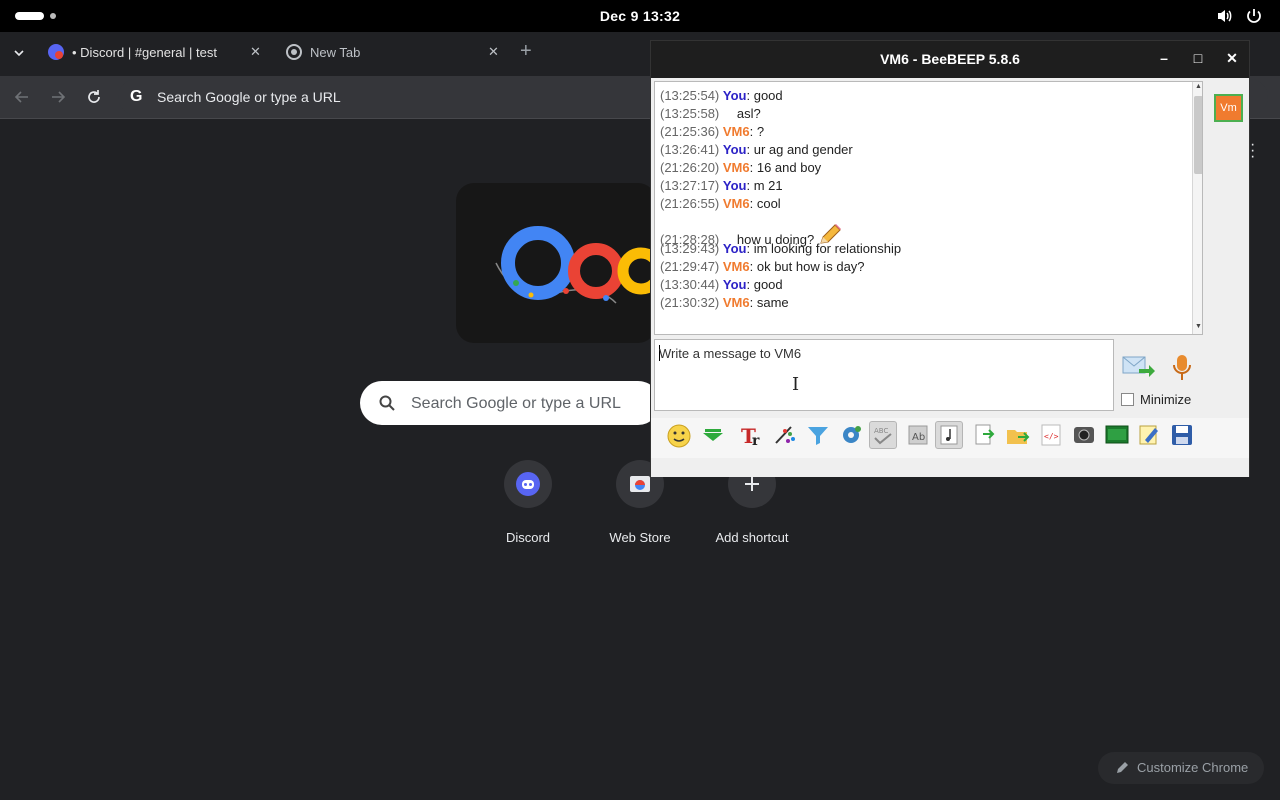 Image resolution: width=1280 pixels, height=800 pixels. What do you see at coordinates (741, 167) in the screenshot?
I see `chat-message: (21:26:20) VM6: 16 and boy` at bounding box center [741, 167].